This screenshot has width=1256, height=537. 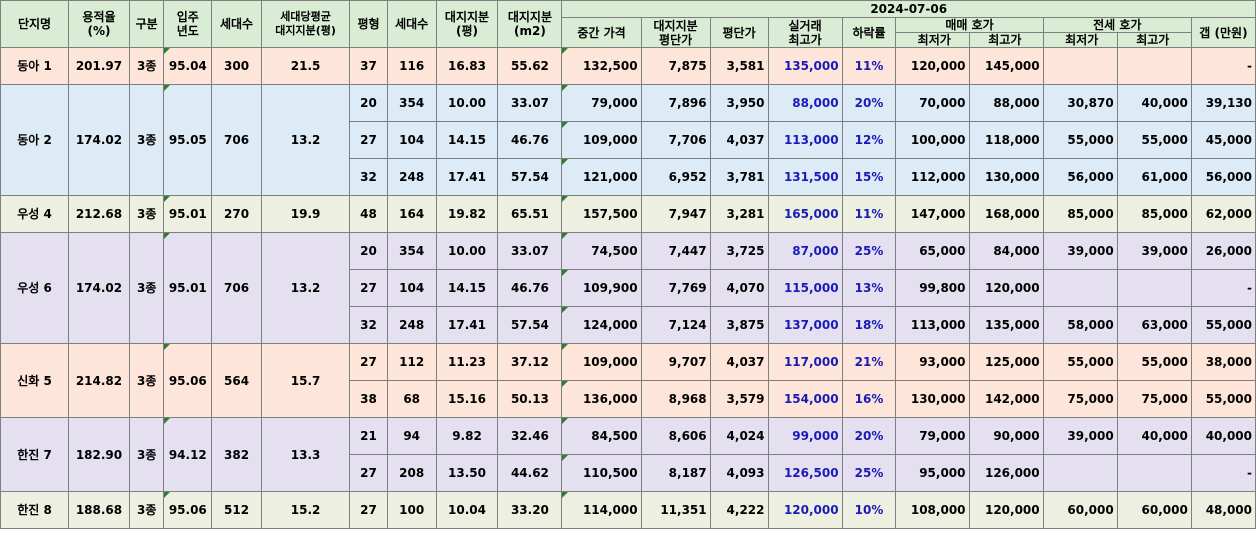 What do you see at coordinates (1006, 66) in the screenshot?
I see `cell-smax: 145,000` at bounding box center [1006, 66].